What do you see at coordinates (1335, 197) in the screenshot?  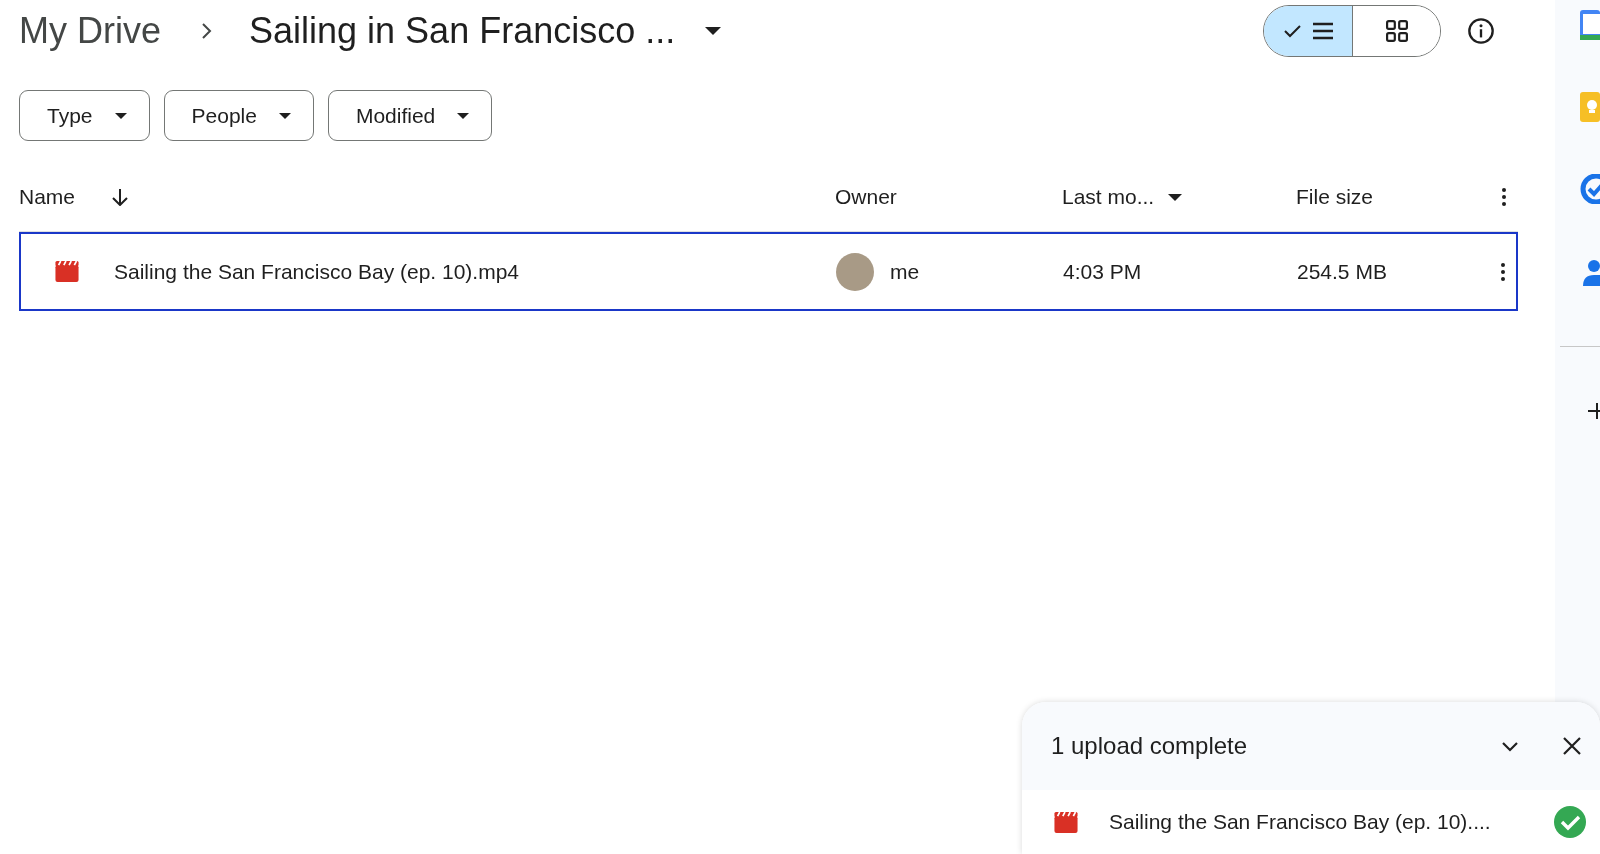 I see `column-header: File size` at bounding box center [1335, 197].